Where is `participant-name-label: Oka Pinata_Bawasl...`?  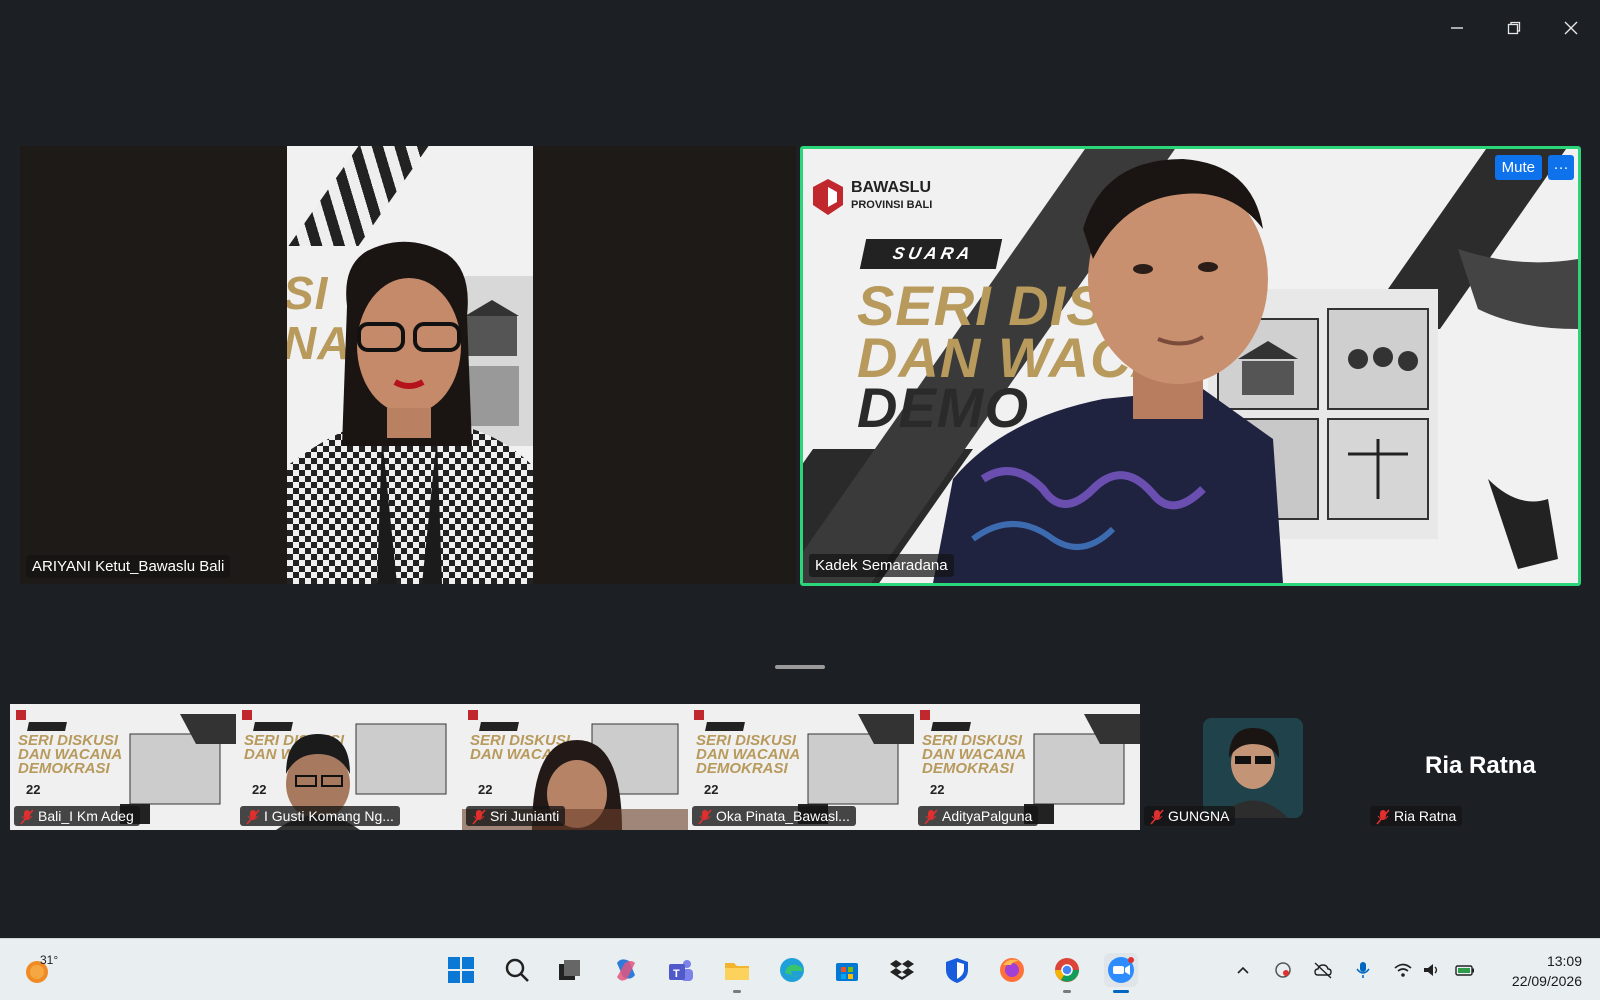
participant-name-label: Oka Pinata_Bawasl... is located at coordinates (774, 816).